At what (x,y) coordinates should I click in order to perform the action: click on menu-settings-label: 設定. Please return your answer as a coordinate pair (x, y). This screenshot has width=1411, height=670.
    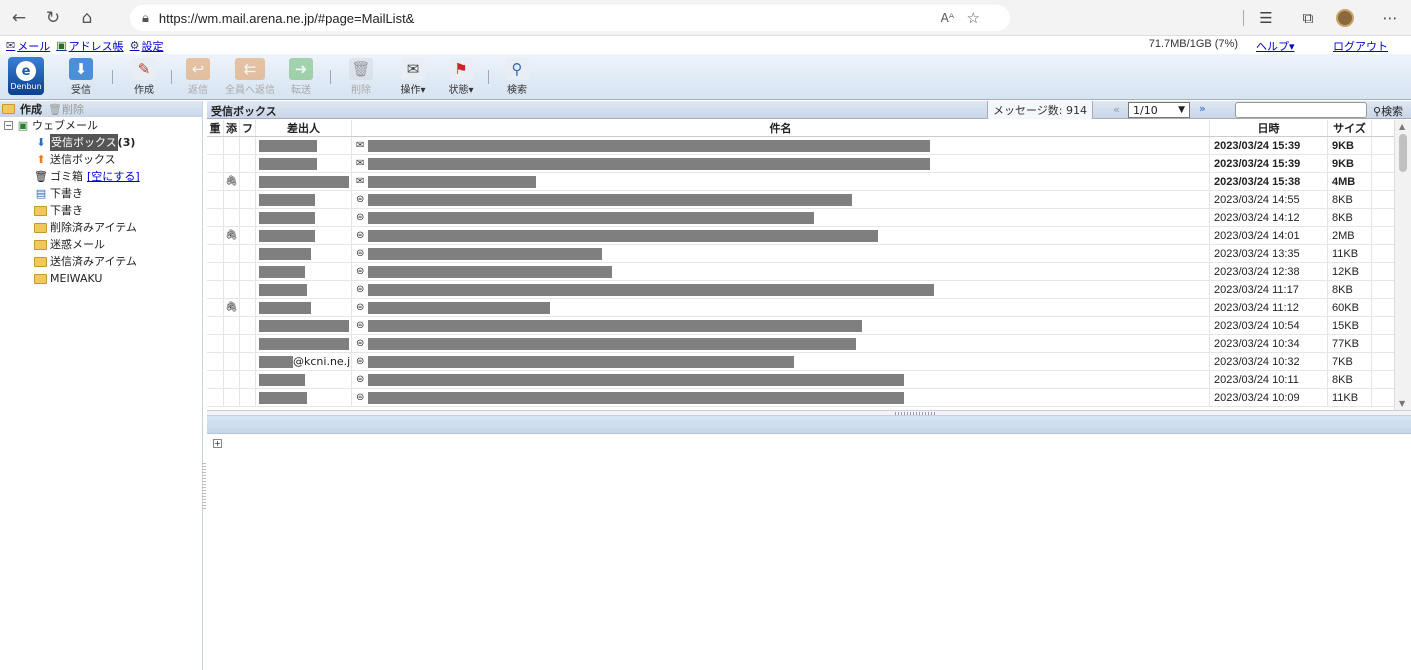
    Looking at the image, I should click on (153, 46).